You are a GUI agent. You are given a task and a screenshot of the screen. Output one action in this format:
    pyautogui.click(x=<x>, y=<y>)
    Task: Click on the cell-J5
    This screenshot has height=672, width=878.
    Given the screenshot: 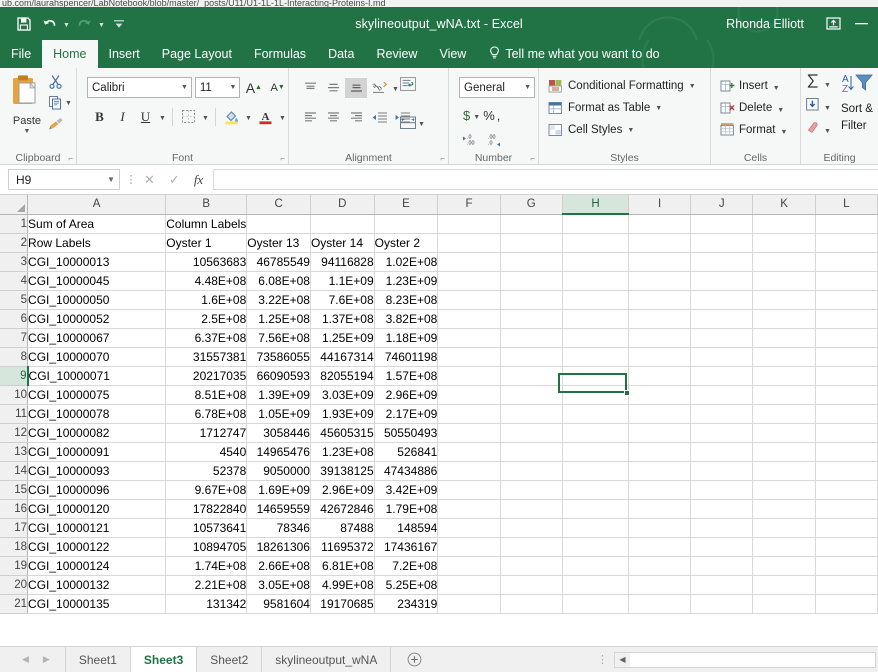 What is the action you would take?
    pyautogui.click(x=722, y=300)
    